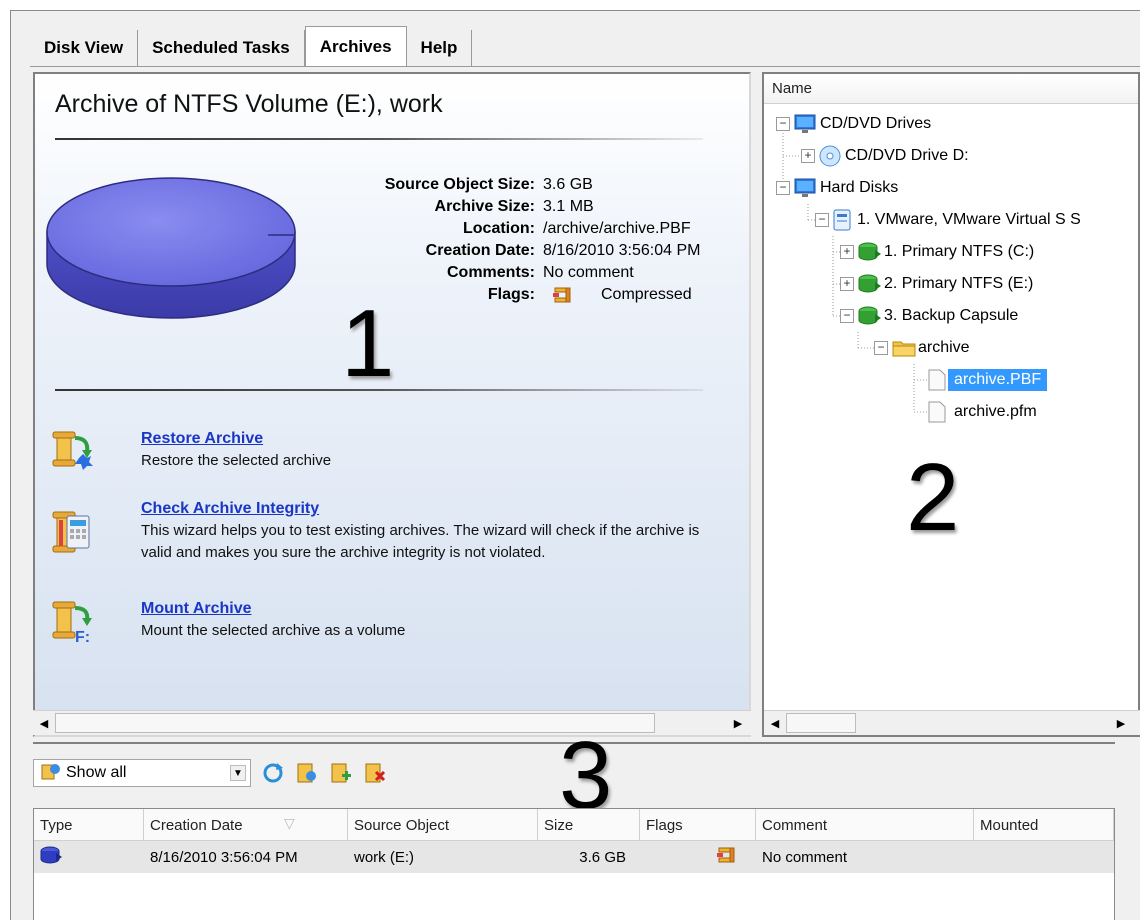 Image resolution: width=1140 pixels, height=920 pixels. What do you see at coordinates (50, 772) in the screenshot?
I see `filter-icon` at bounding box center [50, 772].